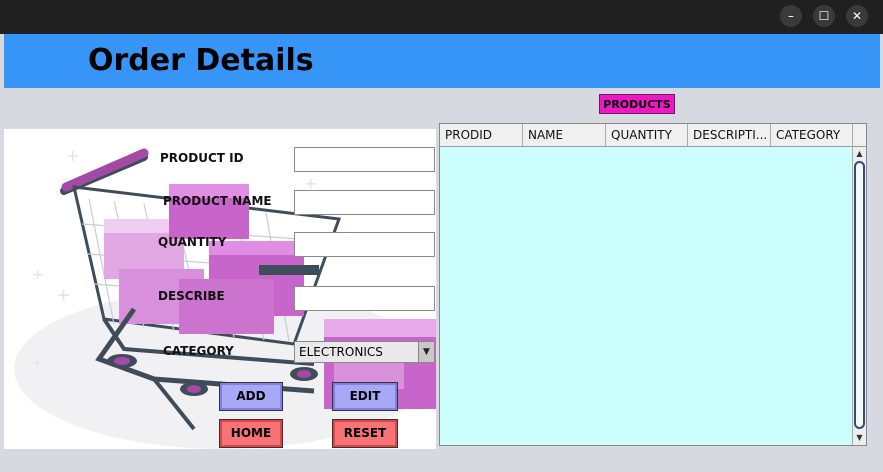 The width and height of the screenshot is (883, 472). What do you see at coordinates (365, 396) in the screenshot?
I see `edit-button: EDIT` at bounding box center [365, 396].